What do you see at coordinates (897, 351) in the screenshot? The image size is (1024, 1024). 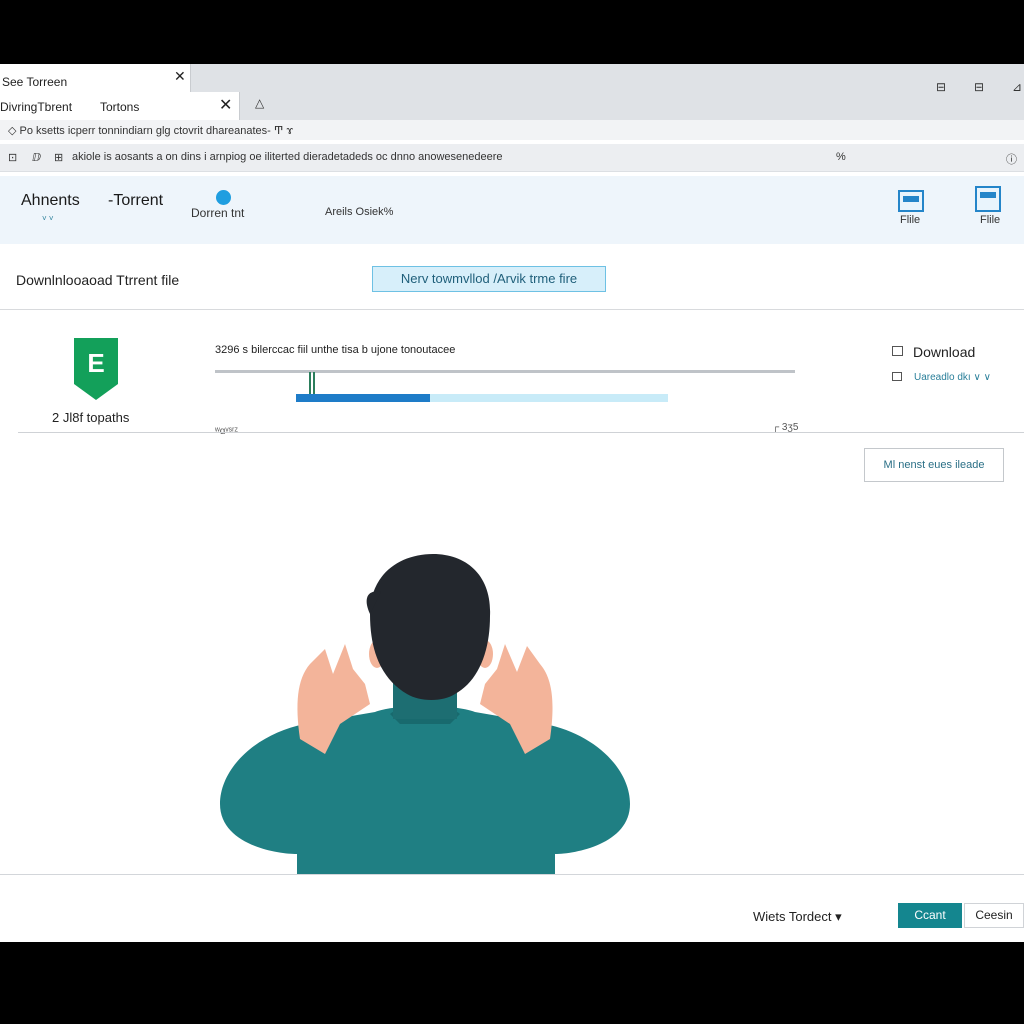 I see `download-icon` at bounding box center [897, 351].